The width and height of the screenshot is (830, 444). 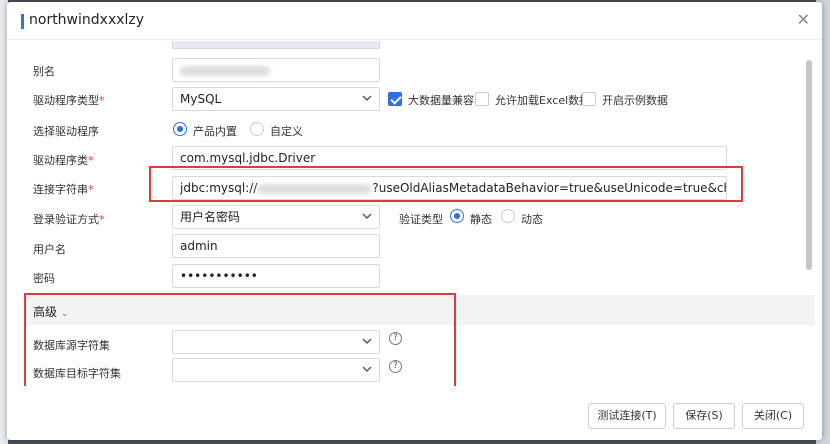 What do you see at coordinates (276, 276) in the screenshot?
I see `password-input: •••••••••••` at bounding box center [276, 276].